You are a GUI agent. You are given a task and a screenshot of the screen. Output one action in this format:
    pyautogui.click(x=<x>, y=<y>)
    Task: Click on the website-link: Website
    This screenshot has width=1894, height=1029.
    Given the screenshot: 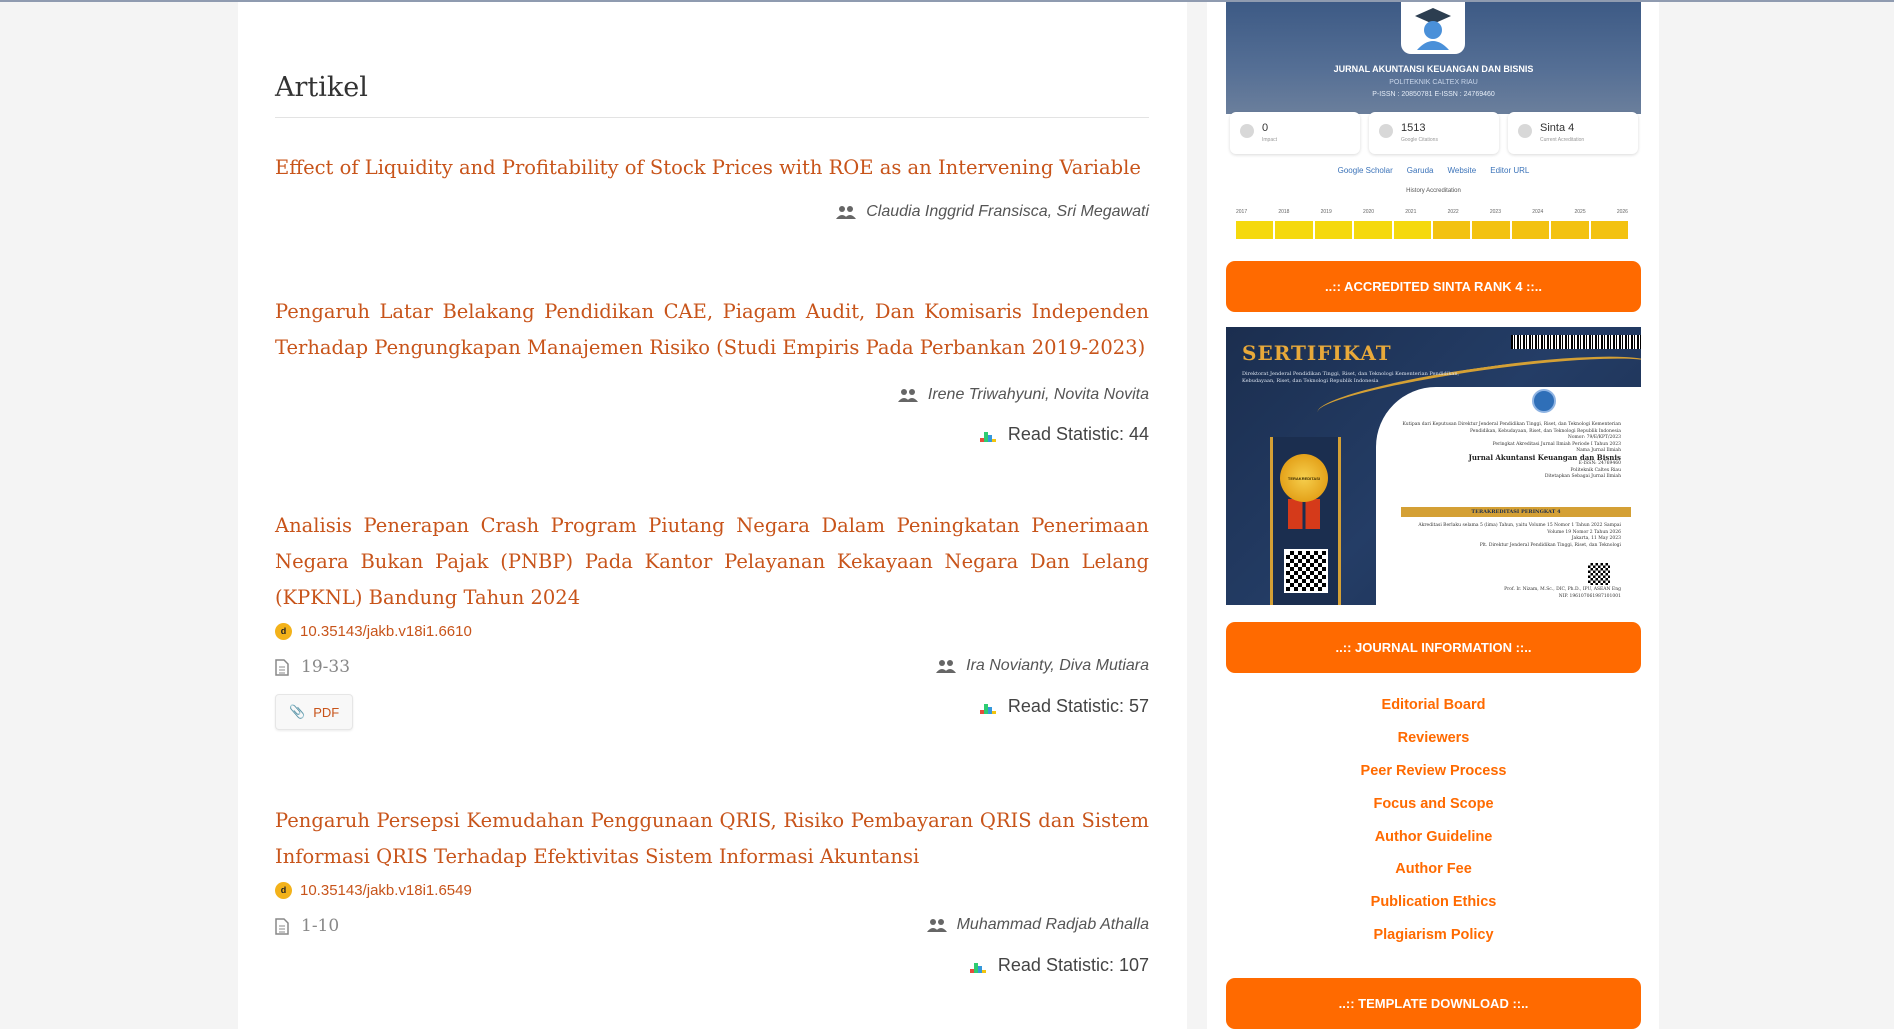 What is the action you would take?
    pyautogui.click(x=1461, y=170)
    